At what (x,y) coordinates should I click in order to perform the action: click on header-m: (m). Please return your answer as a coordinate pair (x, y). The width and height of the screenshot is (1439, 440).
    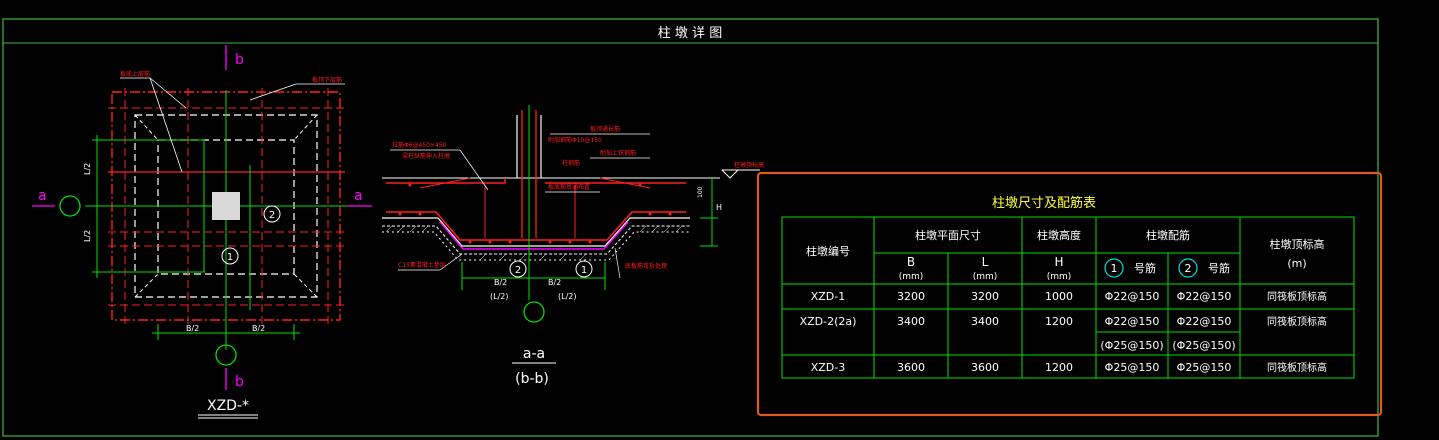
    Looking at the image, I should click on (1296, 263).